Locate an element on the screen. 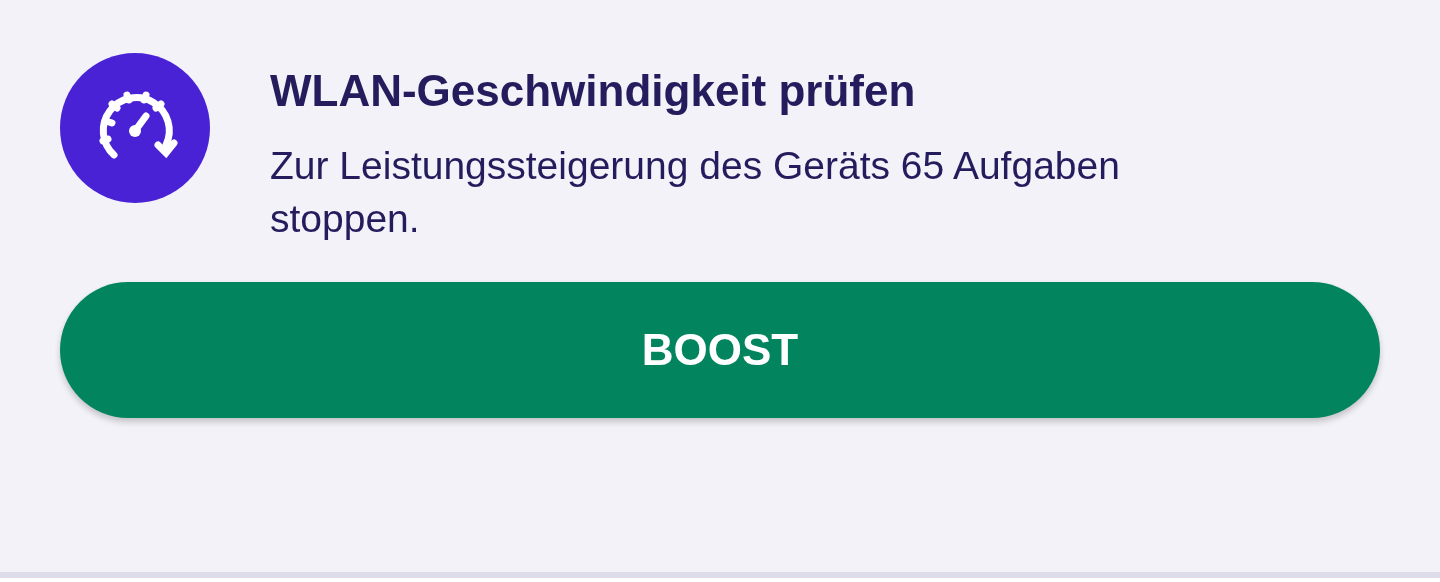  card-description: Zur Leistungssteigerung des Geräts 65 Aufgaben stoppen. is located at coordinates (695, 192).